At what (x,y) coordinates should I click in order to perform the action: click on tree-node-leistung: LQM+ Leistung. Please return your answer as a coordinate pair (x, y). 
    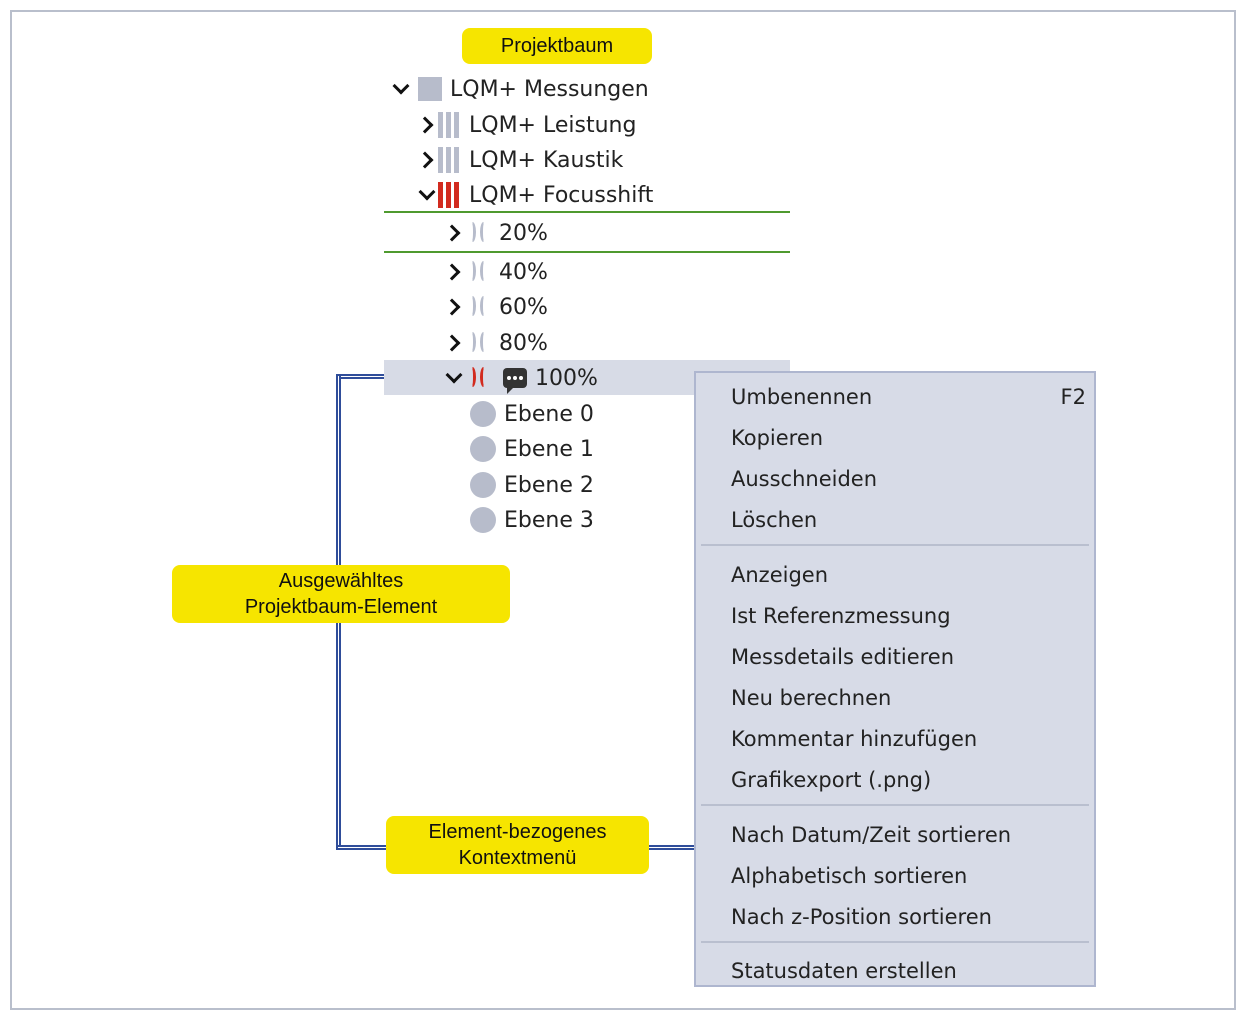
    Looking at the image, I should click on (526, 125).